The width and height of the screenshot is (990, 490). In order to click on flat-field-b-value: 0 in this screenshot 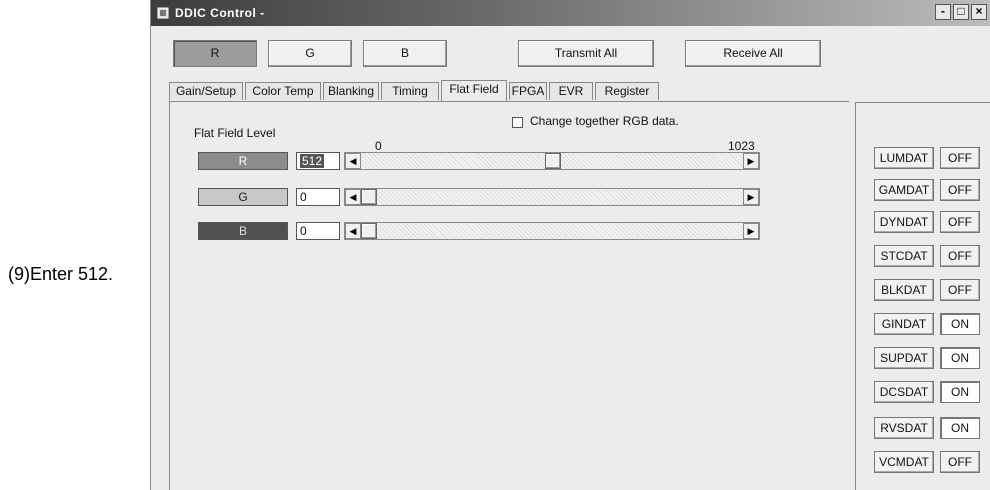, I will do `click(303, 231)`.